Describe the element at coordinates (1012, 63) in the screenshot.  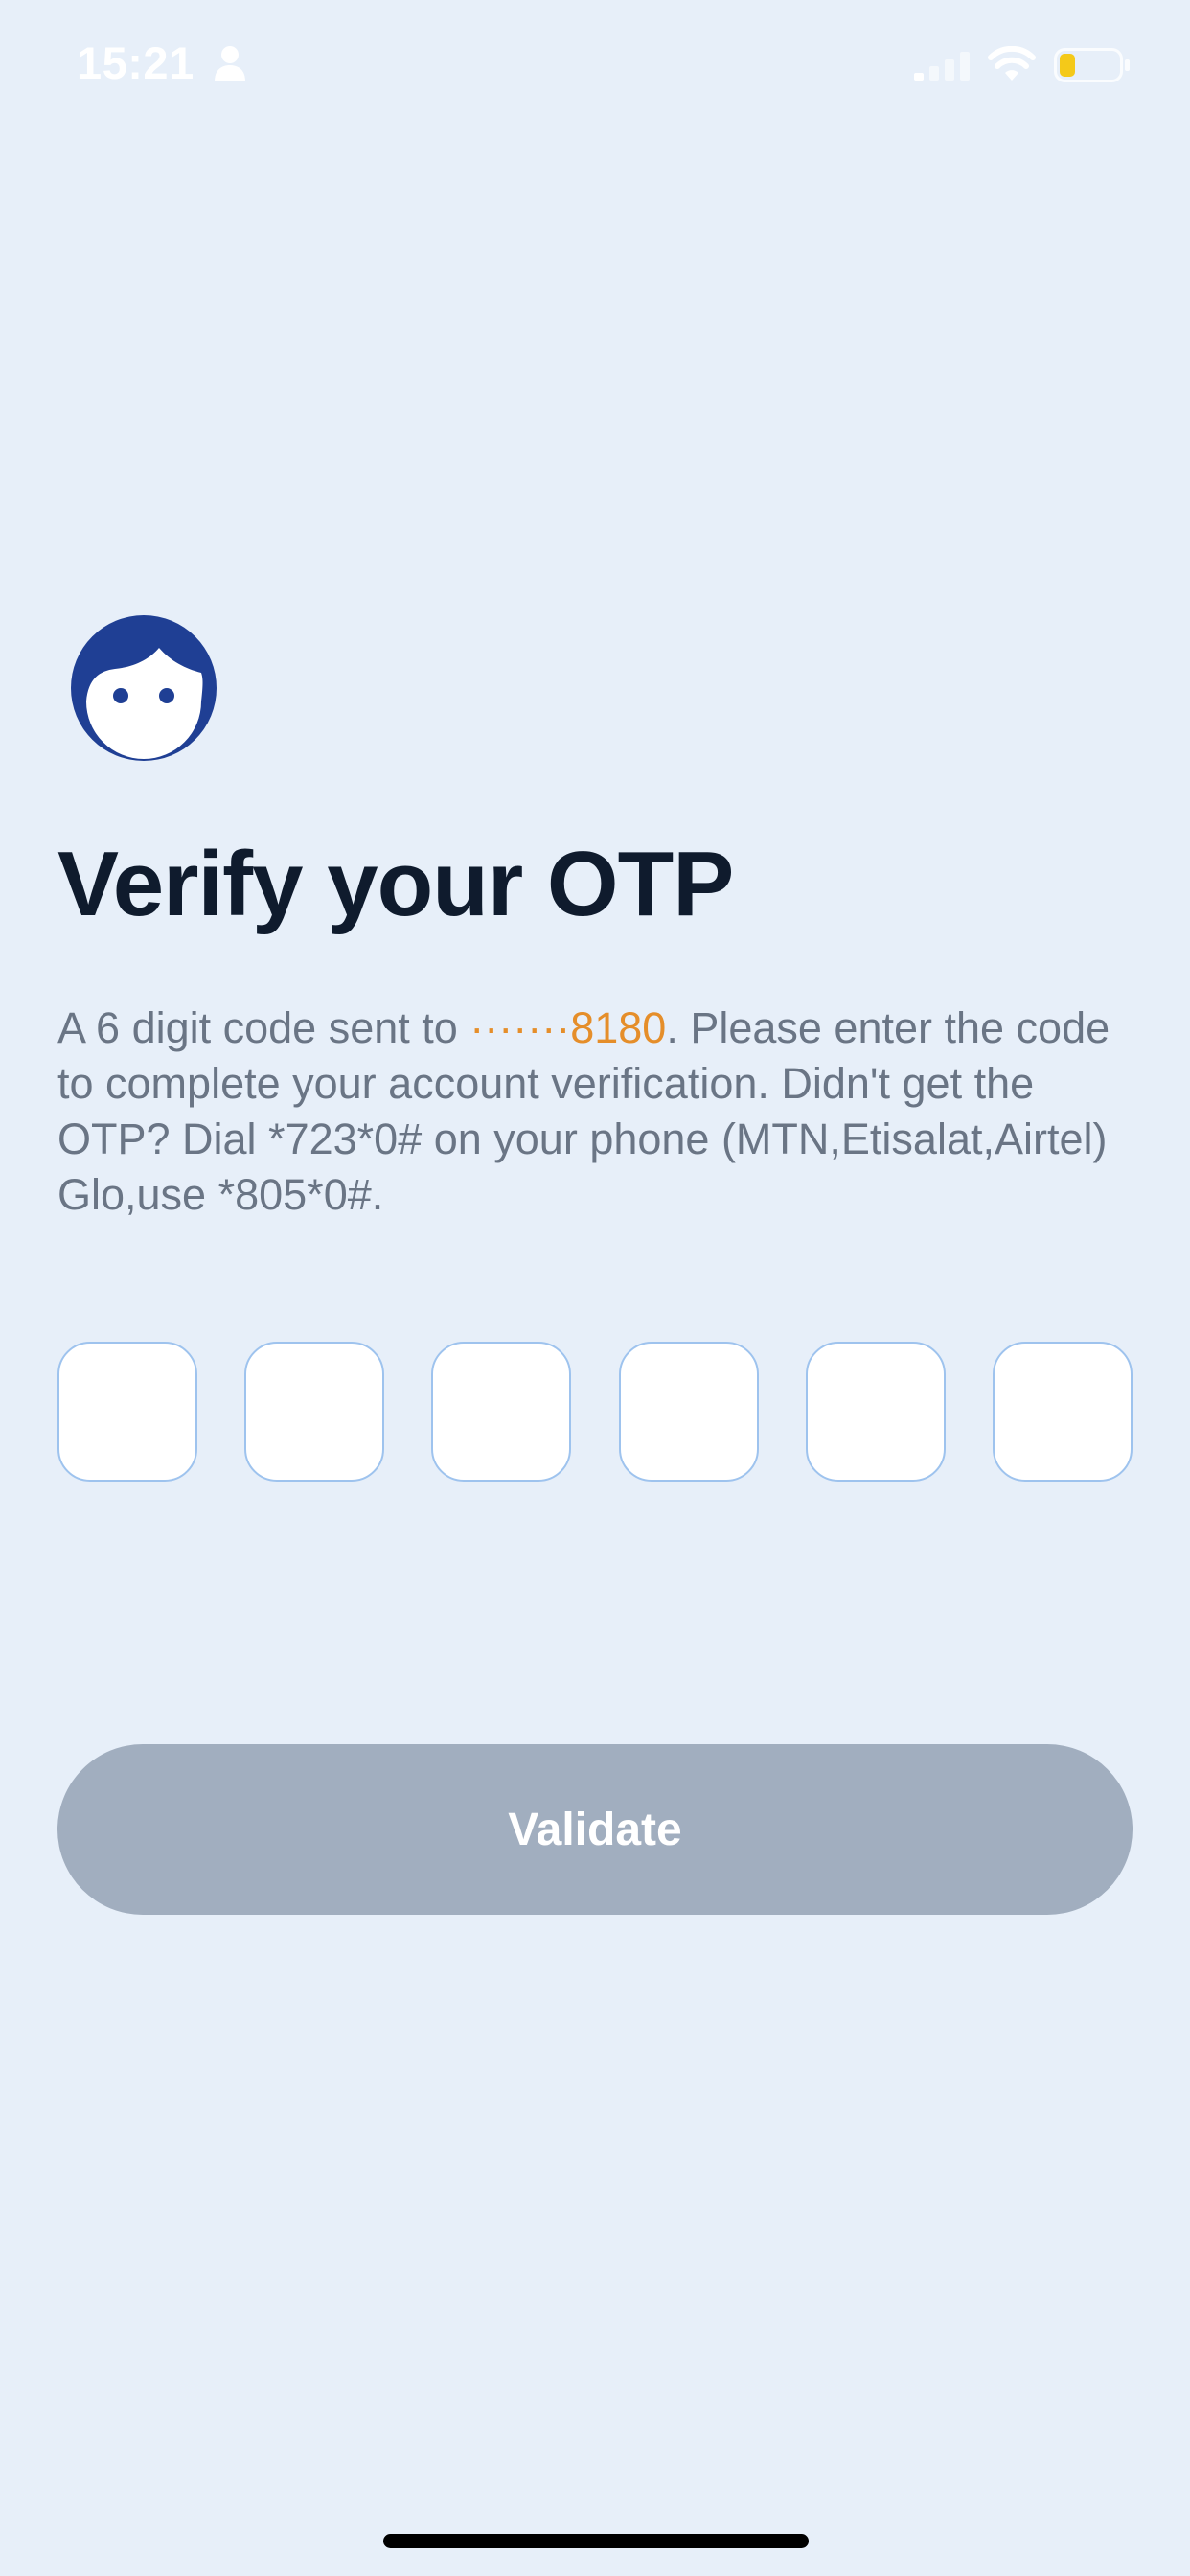
I see `wifi-icon` at that location.